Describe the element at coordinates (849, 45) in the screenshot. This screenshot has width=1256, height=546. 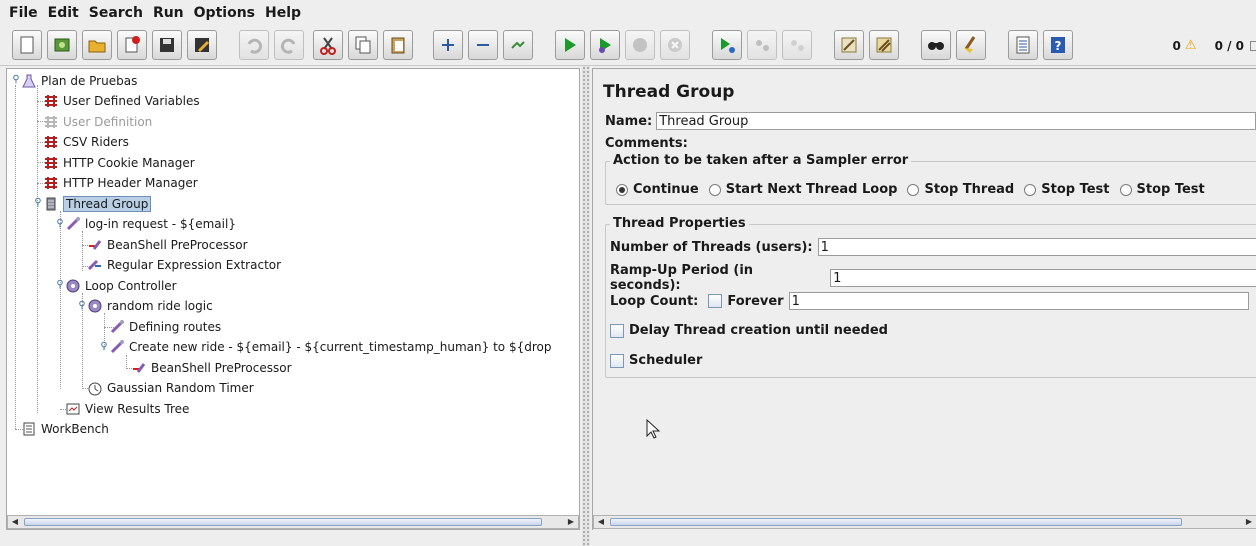
I see `clear-icon` at that location.